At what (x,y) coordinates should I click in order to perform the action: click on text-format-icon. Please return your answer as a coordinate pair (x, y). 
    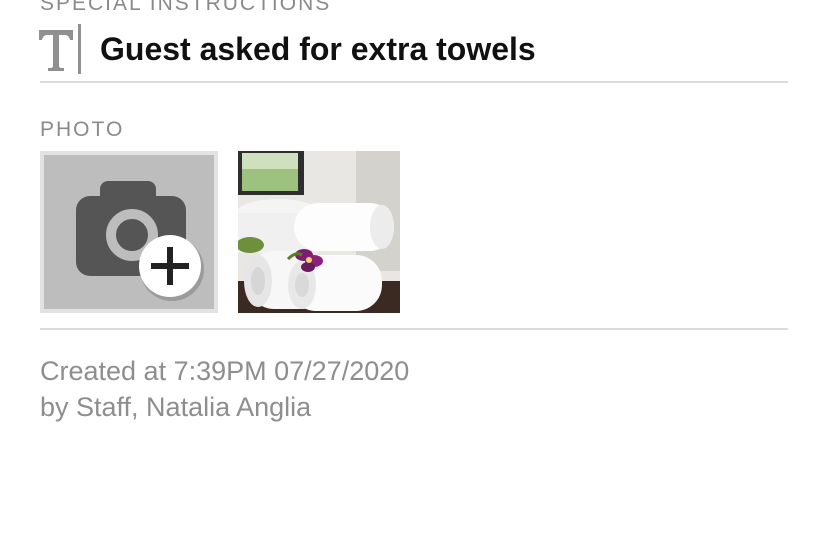
    Looking at the image, I should click on (62, 49).